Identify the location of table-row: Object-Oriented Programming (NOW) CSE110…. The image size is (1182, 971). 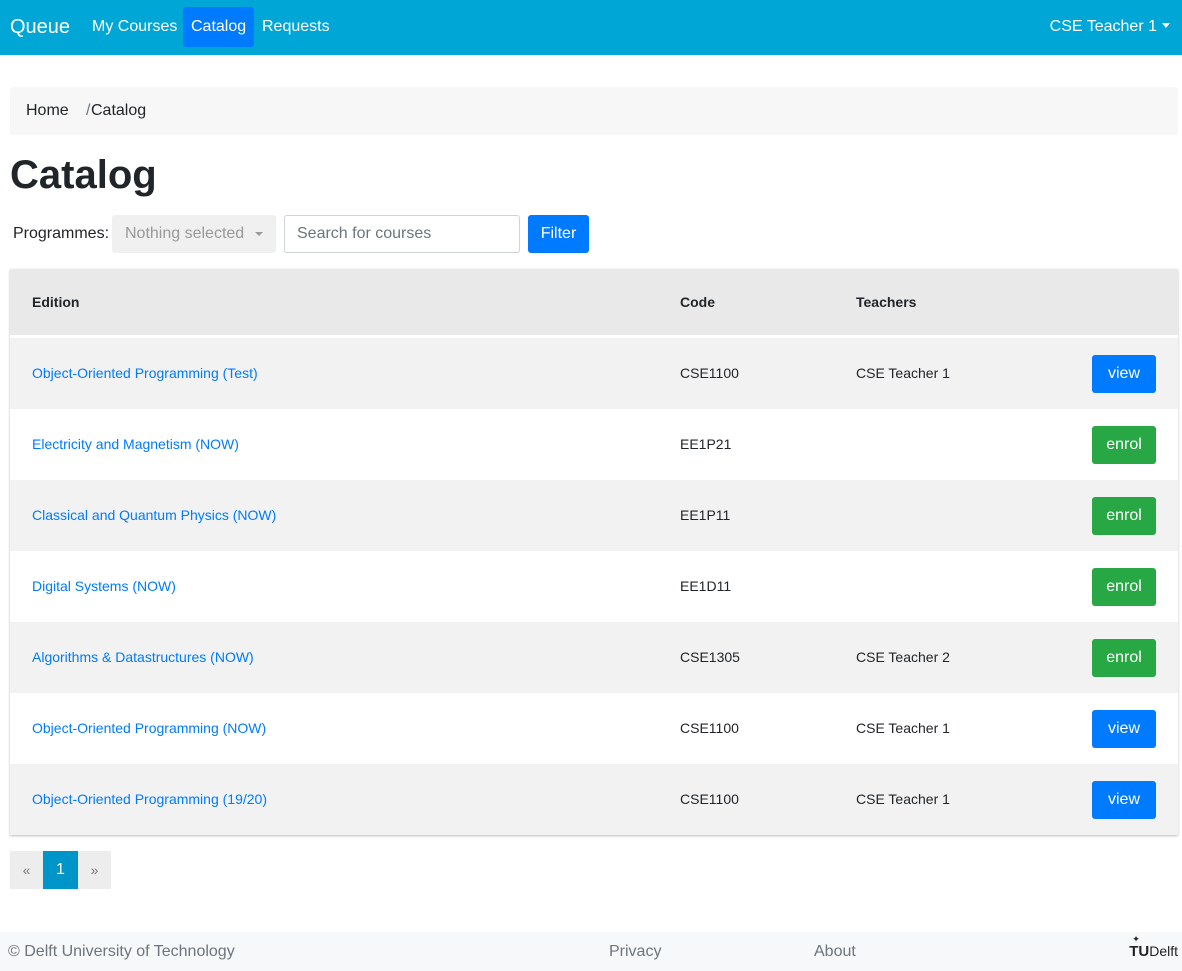
(594, 728).